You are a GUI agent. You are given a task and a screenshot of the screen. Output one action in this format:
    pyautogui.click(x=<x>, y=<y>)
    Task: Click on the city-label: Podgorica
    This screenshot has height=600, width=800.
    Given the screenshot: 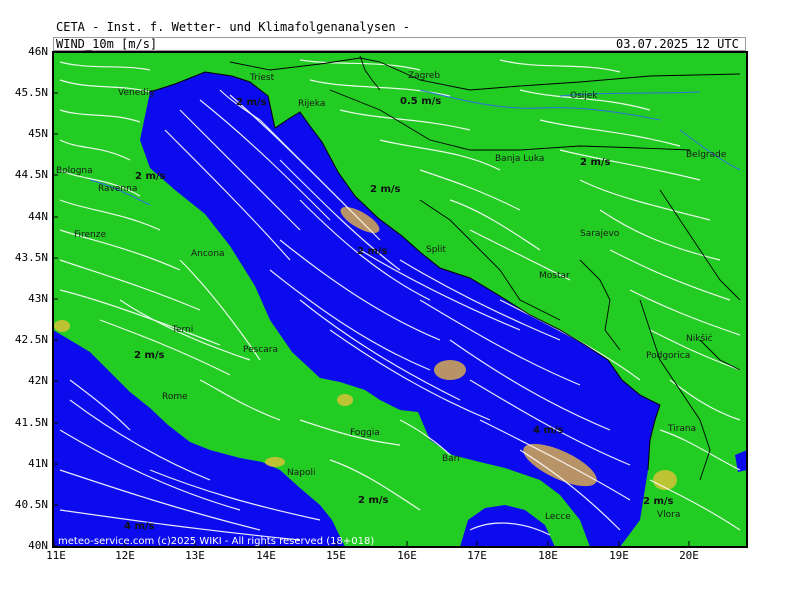 What is the action you would take?
    pyautogui.click(x=668, y=356)
    